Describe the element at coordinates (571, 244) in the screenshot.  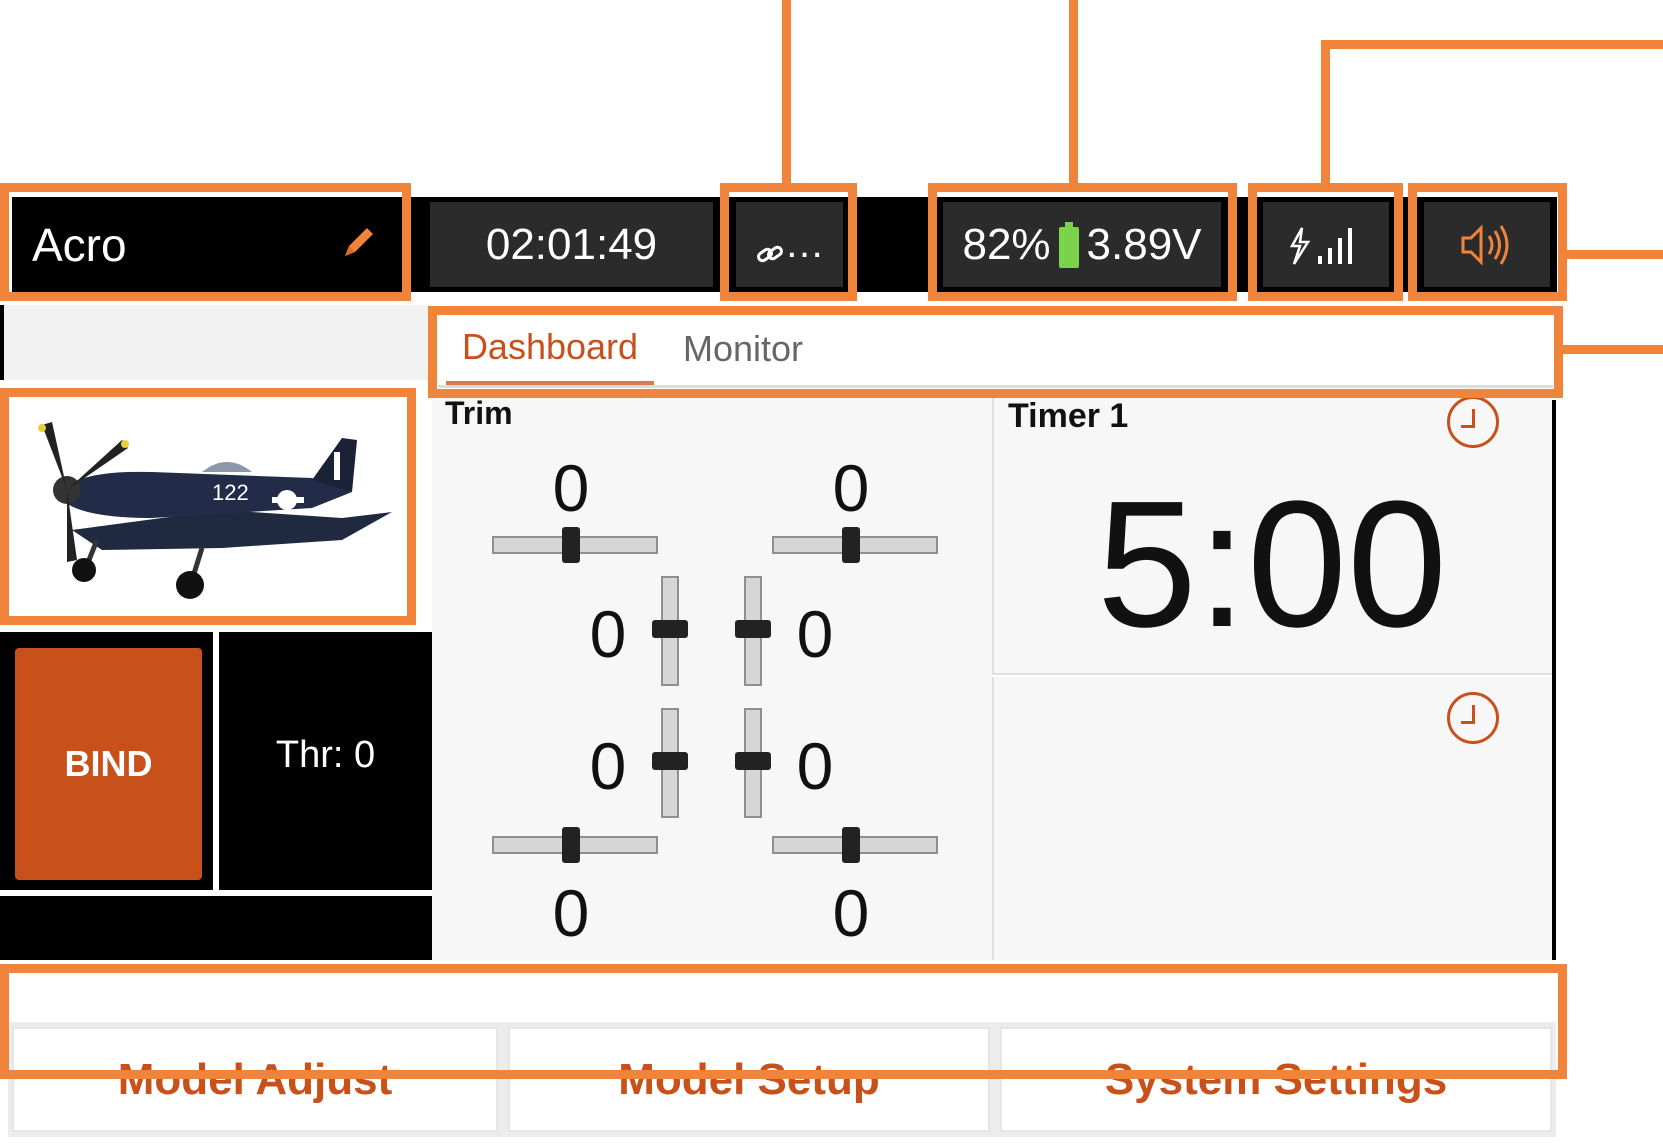
I see `elapsed-time: 02:01:49` at that location.